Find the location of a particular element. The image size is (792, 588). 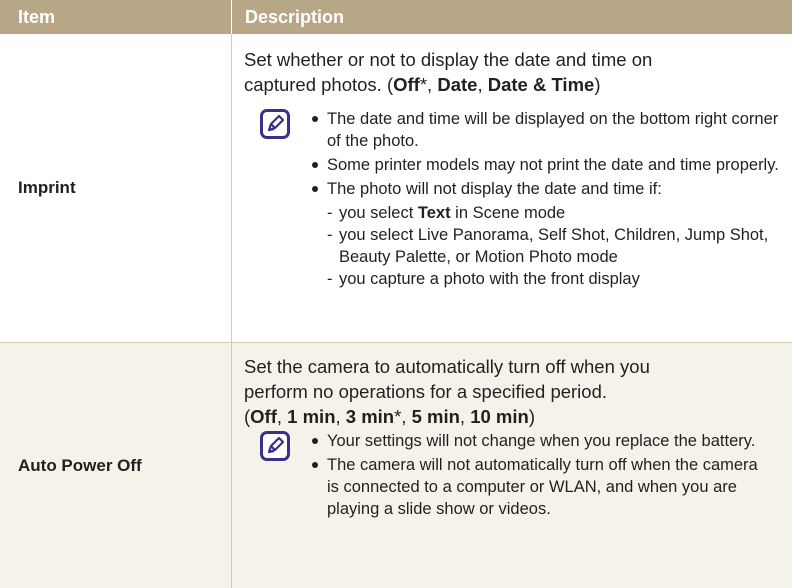

header-description: Description is located at coordinates (295, 17).